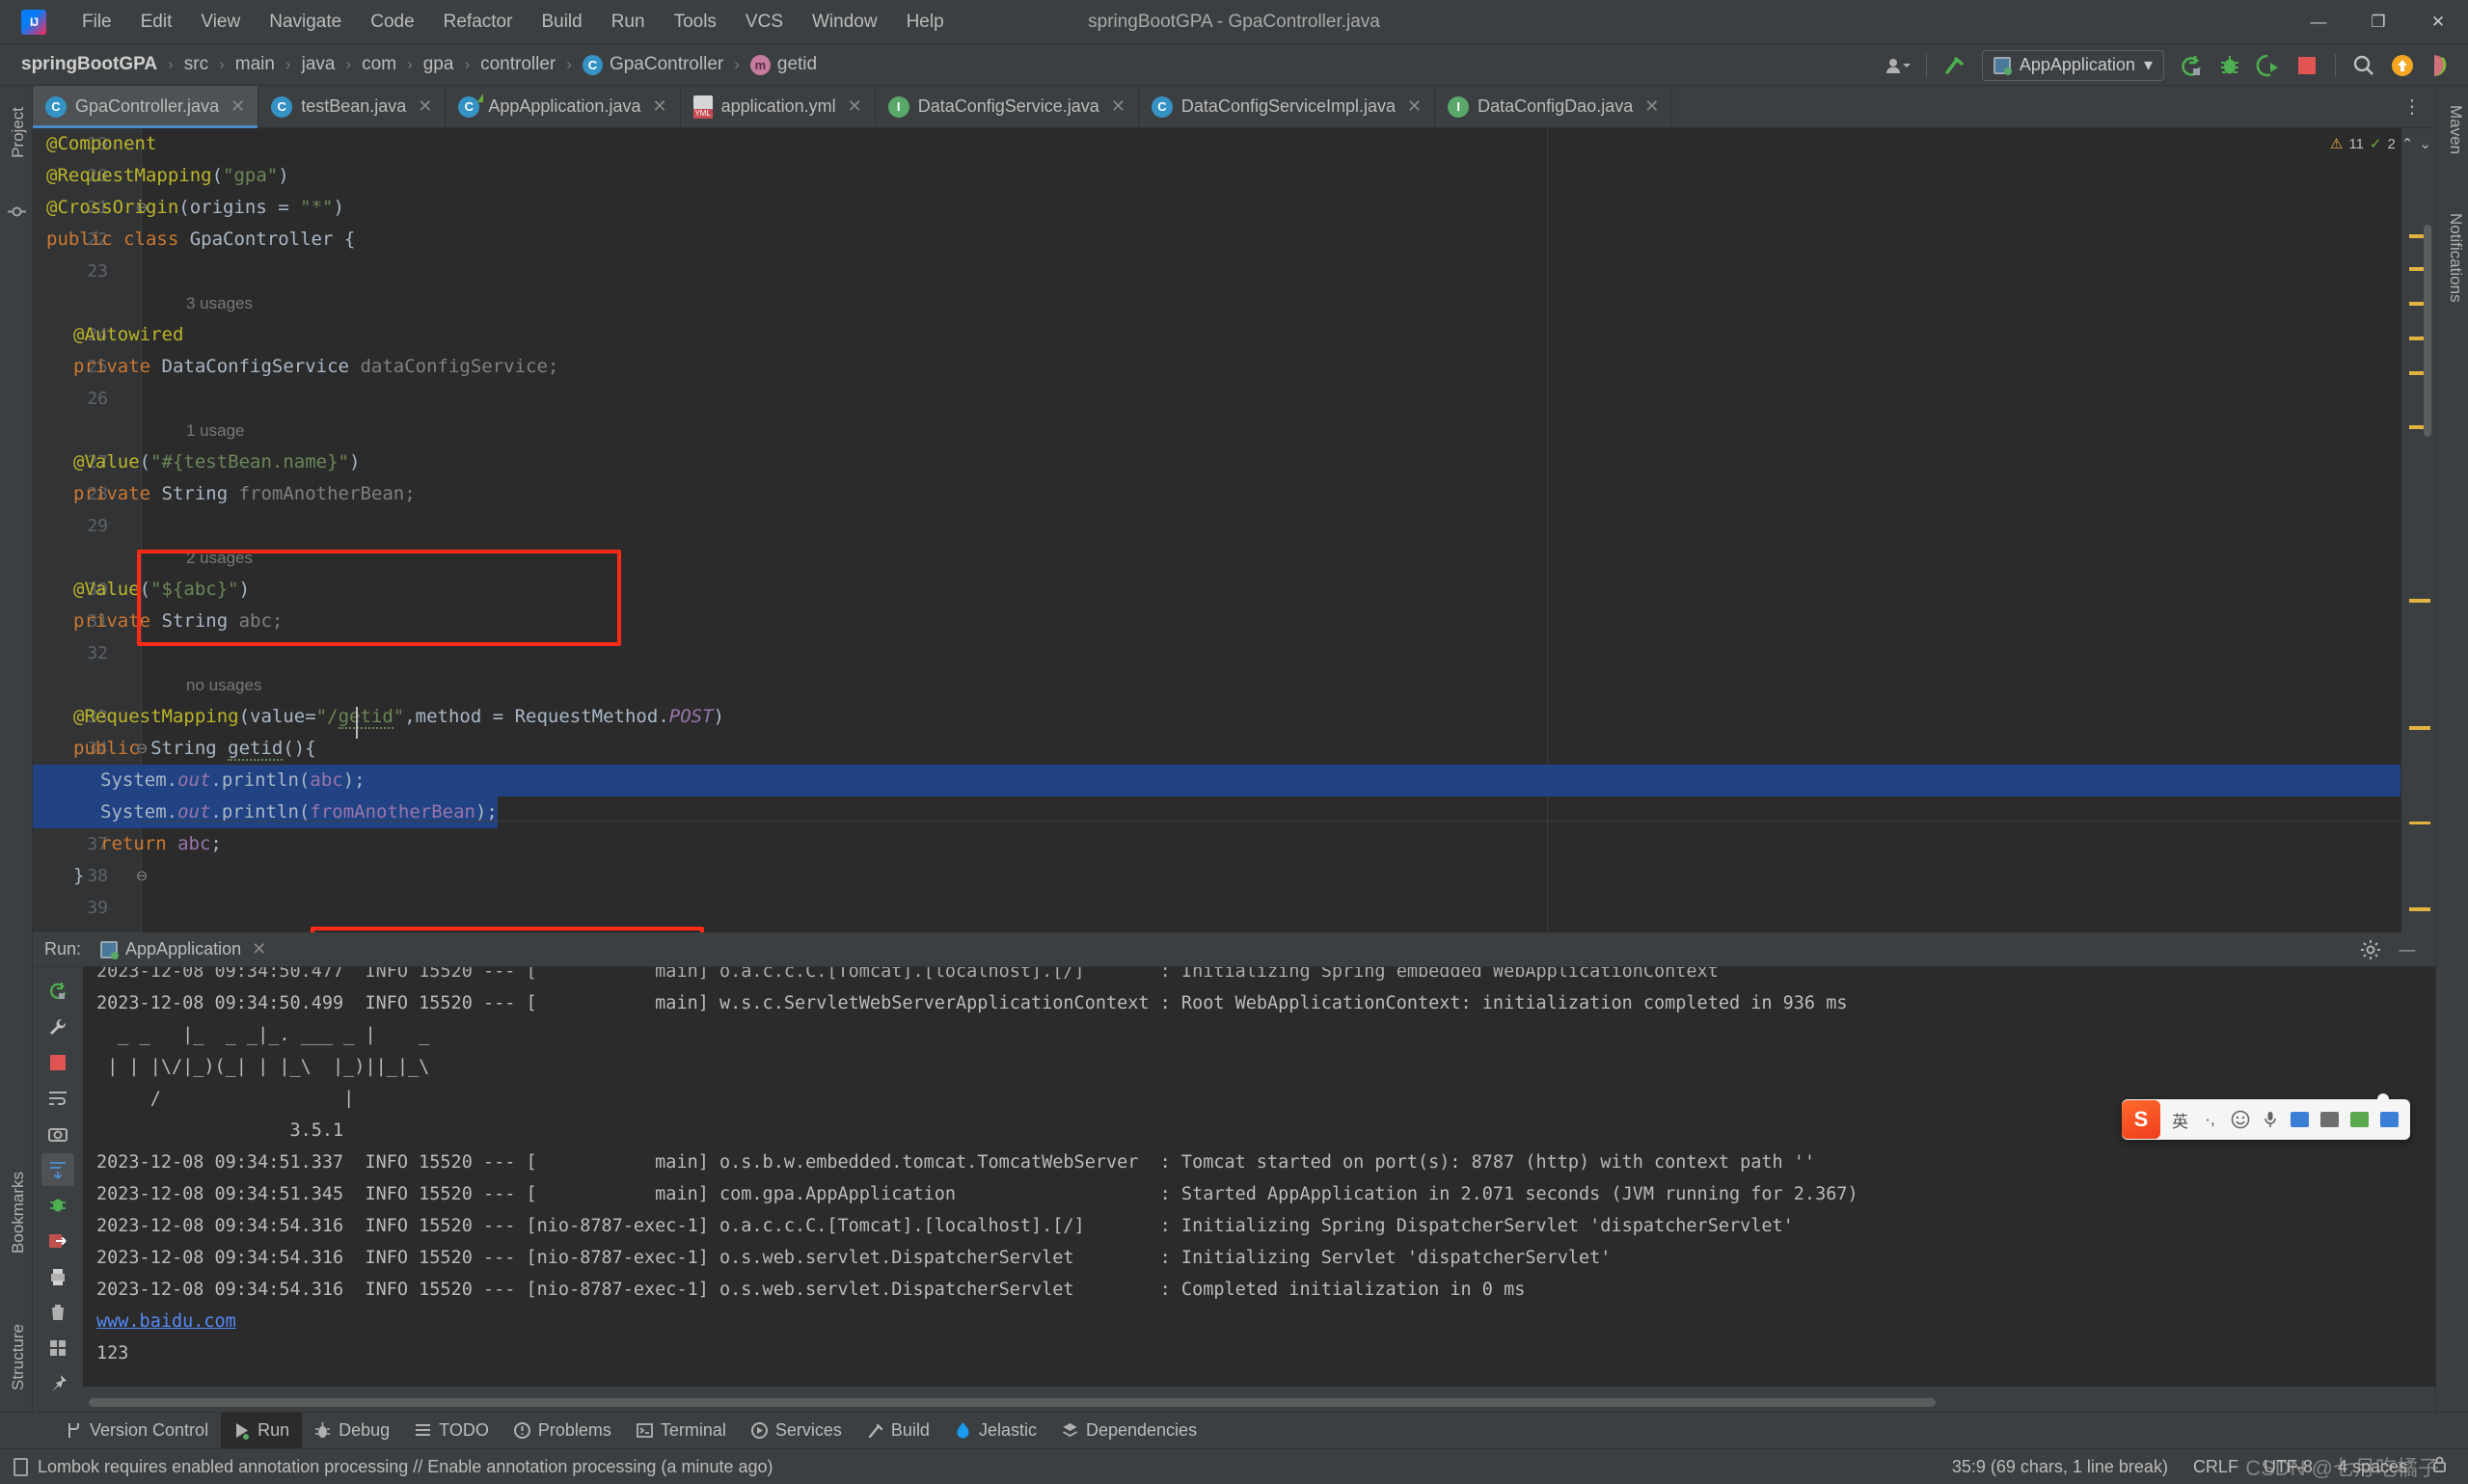 The image size is (2468, 1484). What do you see at coordinates (146, 107) in the screenshot?
I see `editor-tab-gpacontroller: C GpaController.java ✕` at bounding box center [146, 107].